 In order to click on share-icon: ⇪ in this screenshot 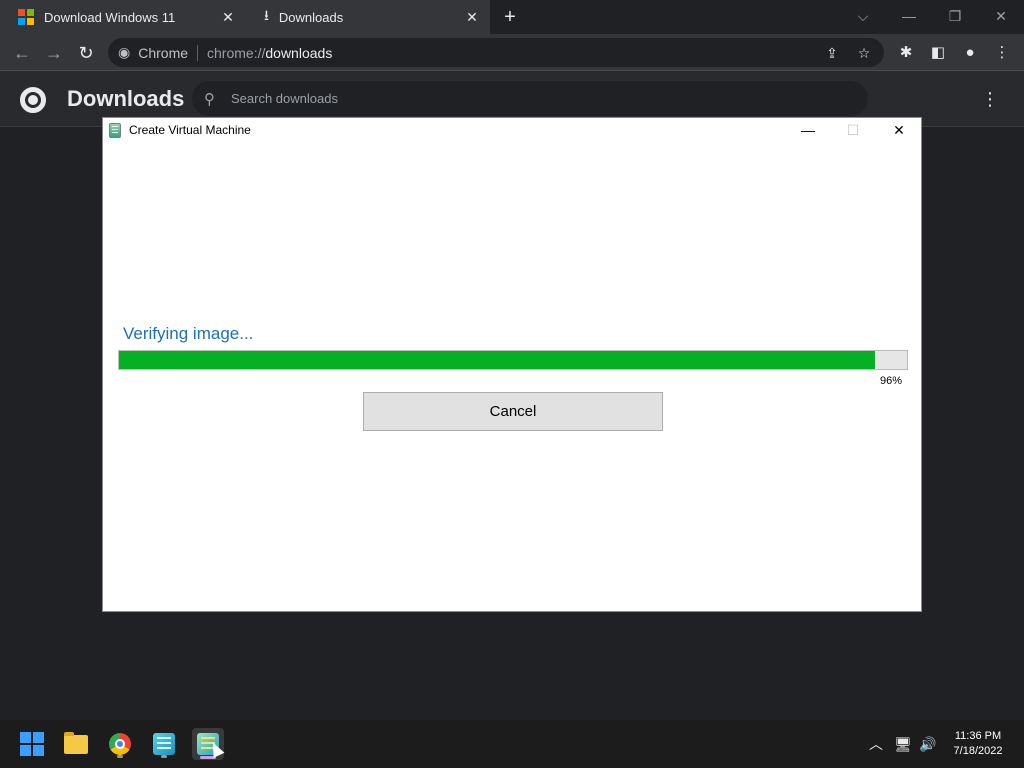, I will do `click(832, 53)`.